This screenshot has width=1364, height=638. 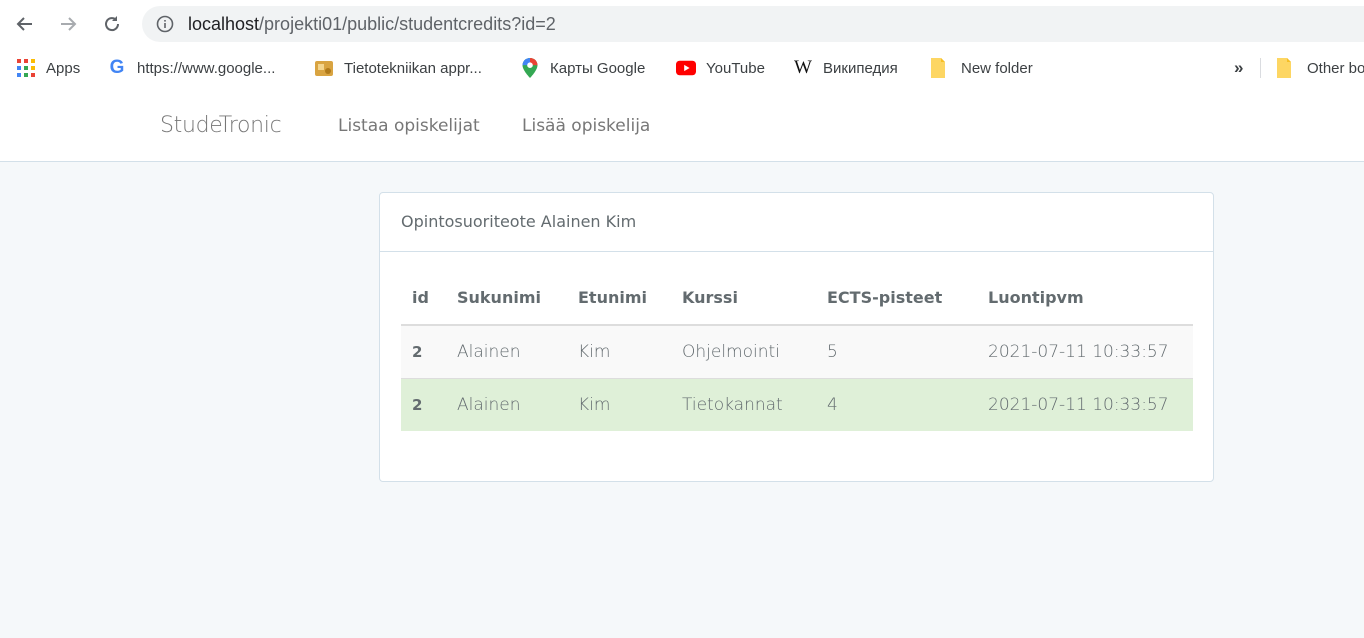 I want to click on bookmark-youtube: YouTube, so click(x=720, y=68).